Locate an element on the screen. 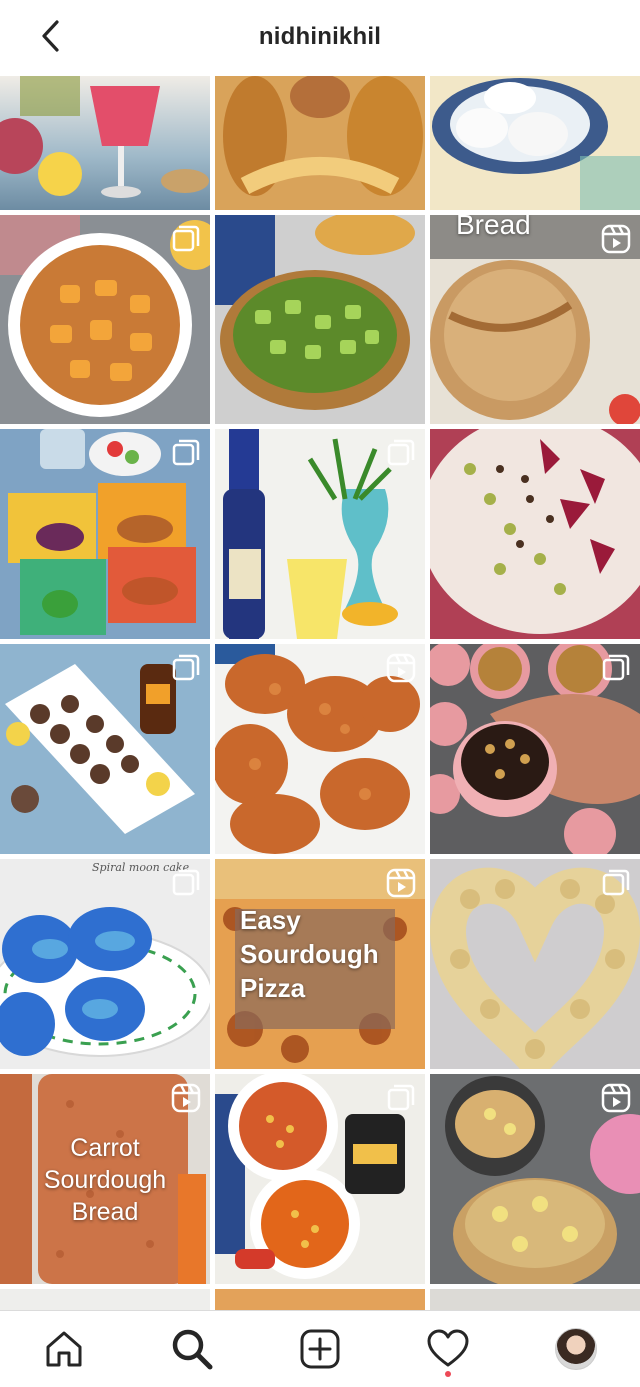 This screenshot has height=1387, width=640. tile-overlay-text: Bread is located at coordinates (493, 227).